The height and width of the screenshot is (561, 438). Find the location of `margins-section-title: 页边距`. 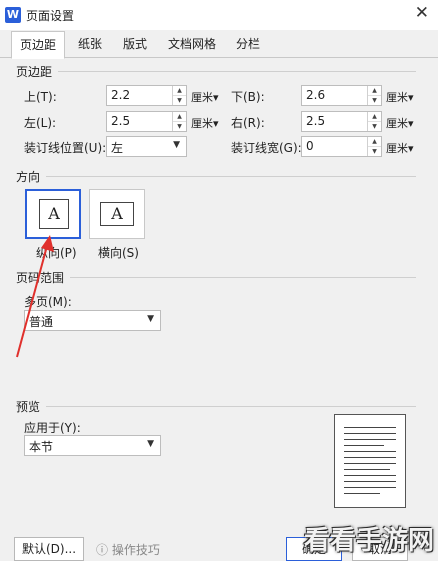

margins-section-title: 页边距 is located at coordinates (34, 72).